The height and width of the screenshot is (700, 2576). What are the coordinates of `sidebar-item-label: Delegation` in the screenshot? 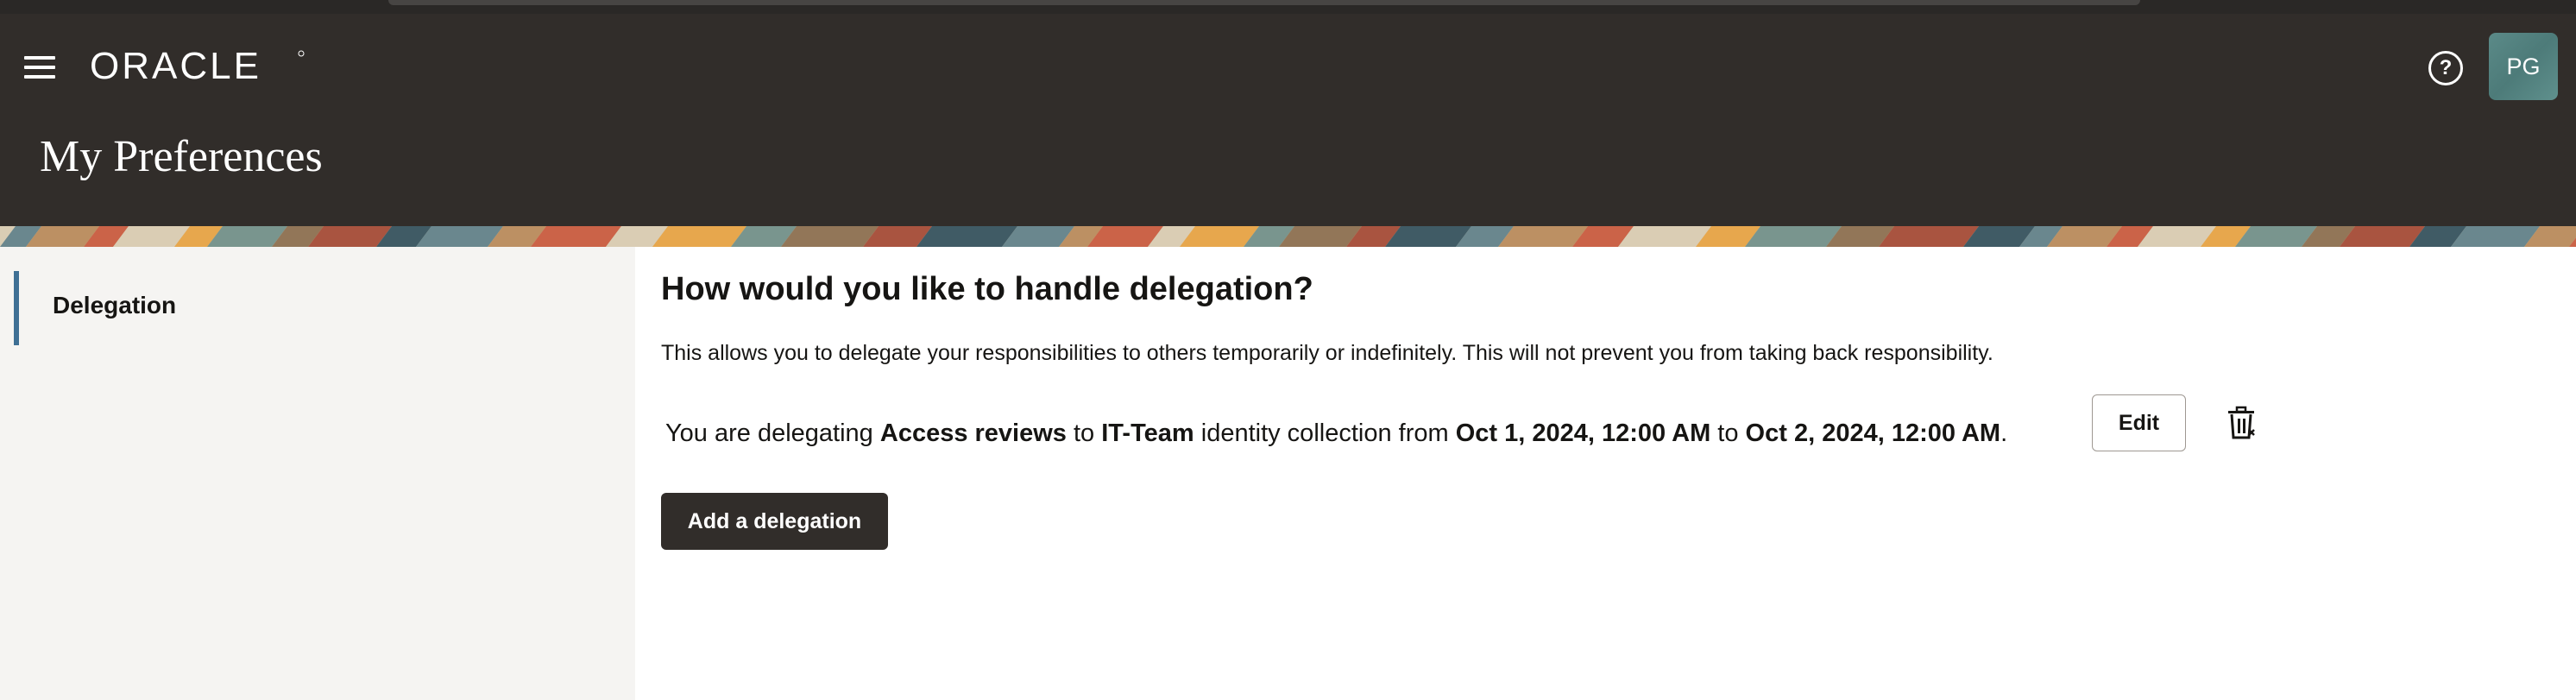 It's located at (115, 305).